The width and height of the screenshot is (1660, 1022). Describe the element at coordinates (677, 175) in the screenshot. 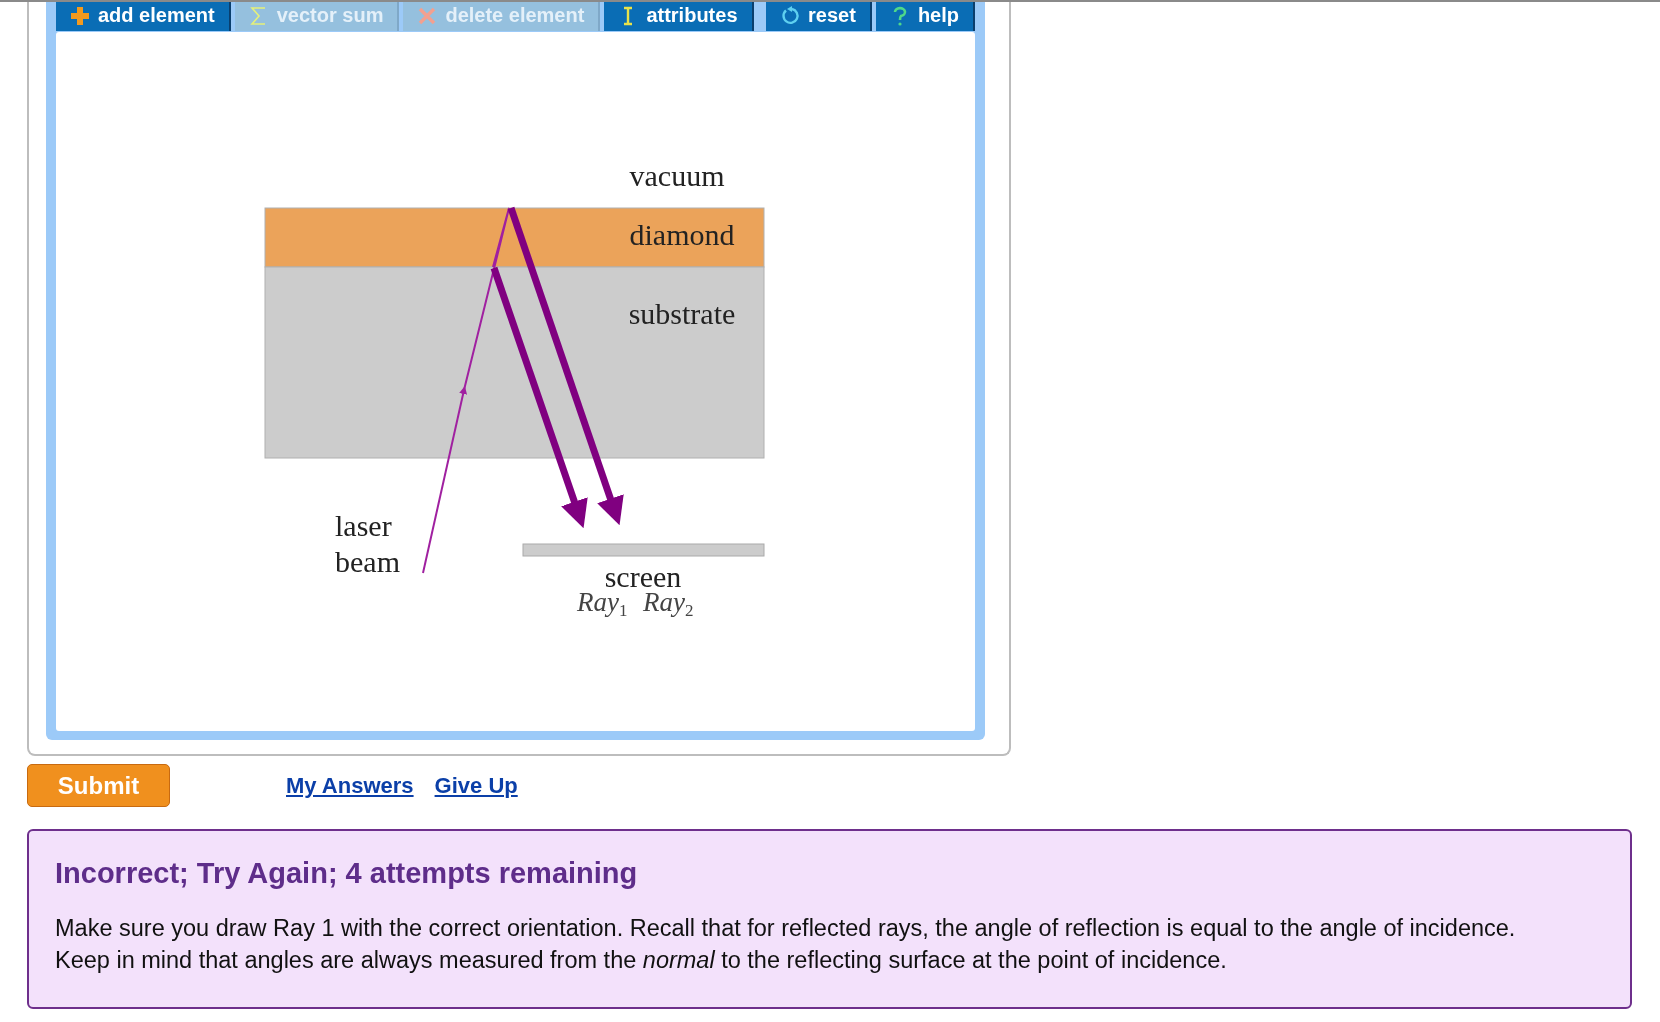

I see `medium-label: vacuum` at that location.